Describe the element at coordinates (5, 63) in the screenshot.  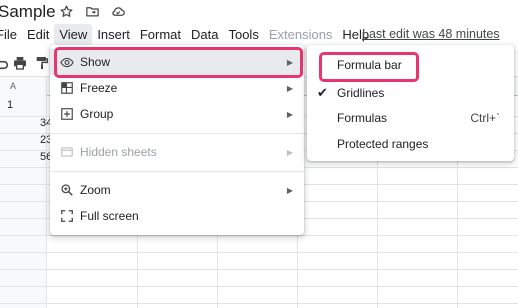
I see `undo-icon` at that location.